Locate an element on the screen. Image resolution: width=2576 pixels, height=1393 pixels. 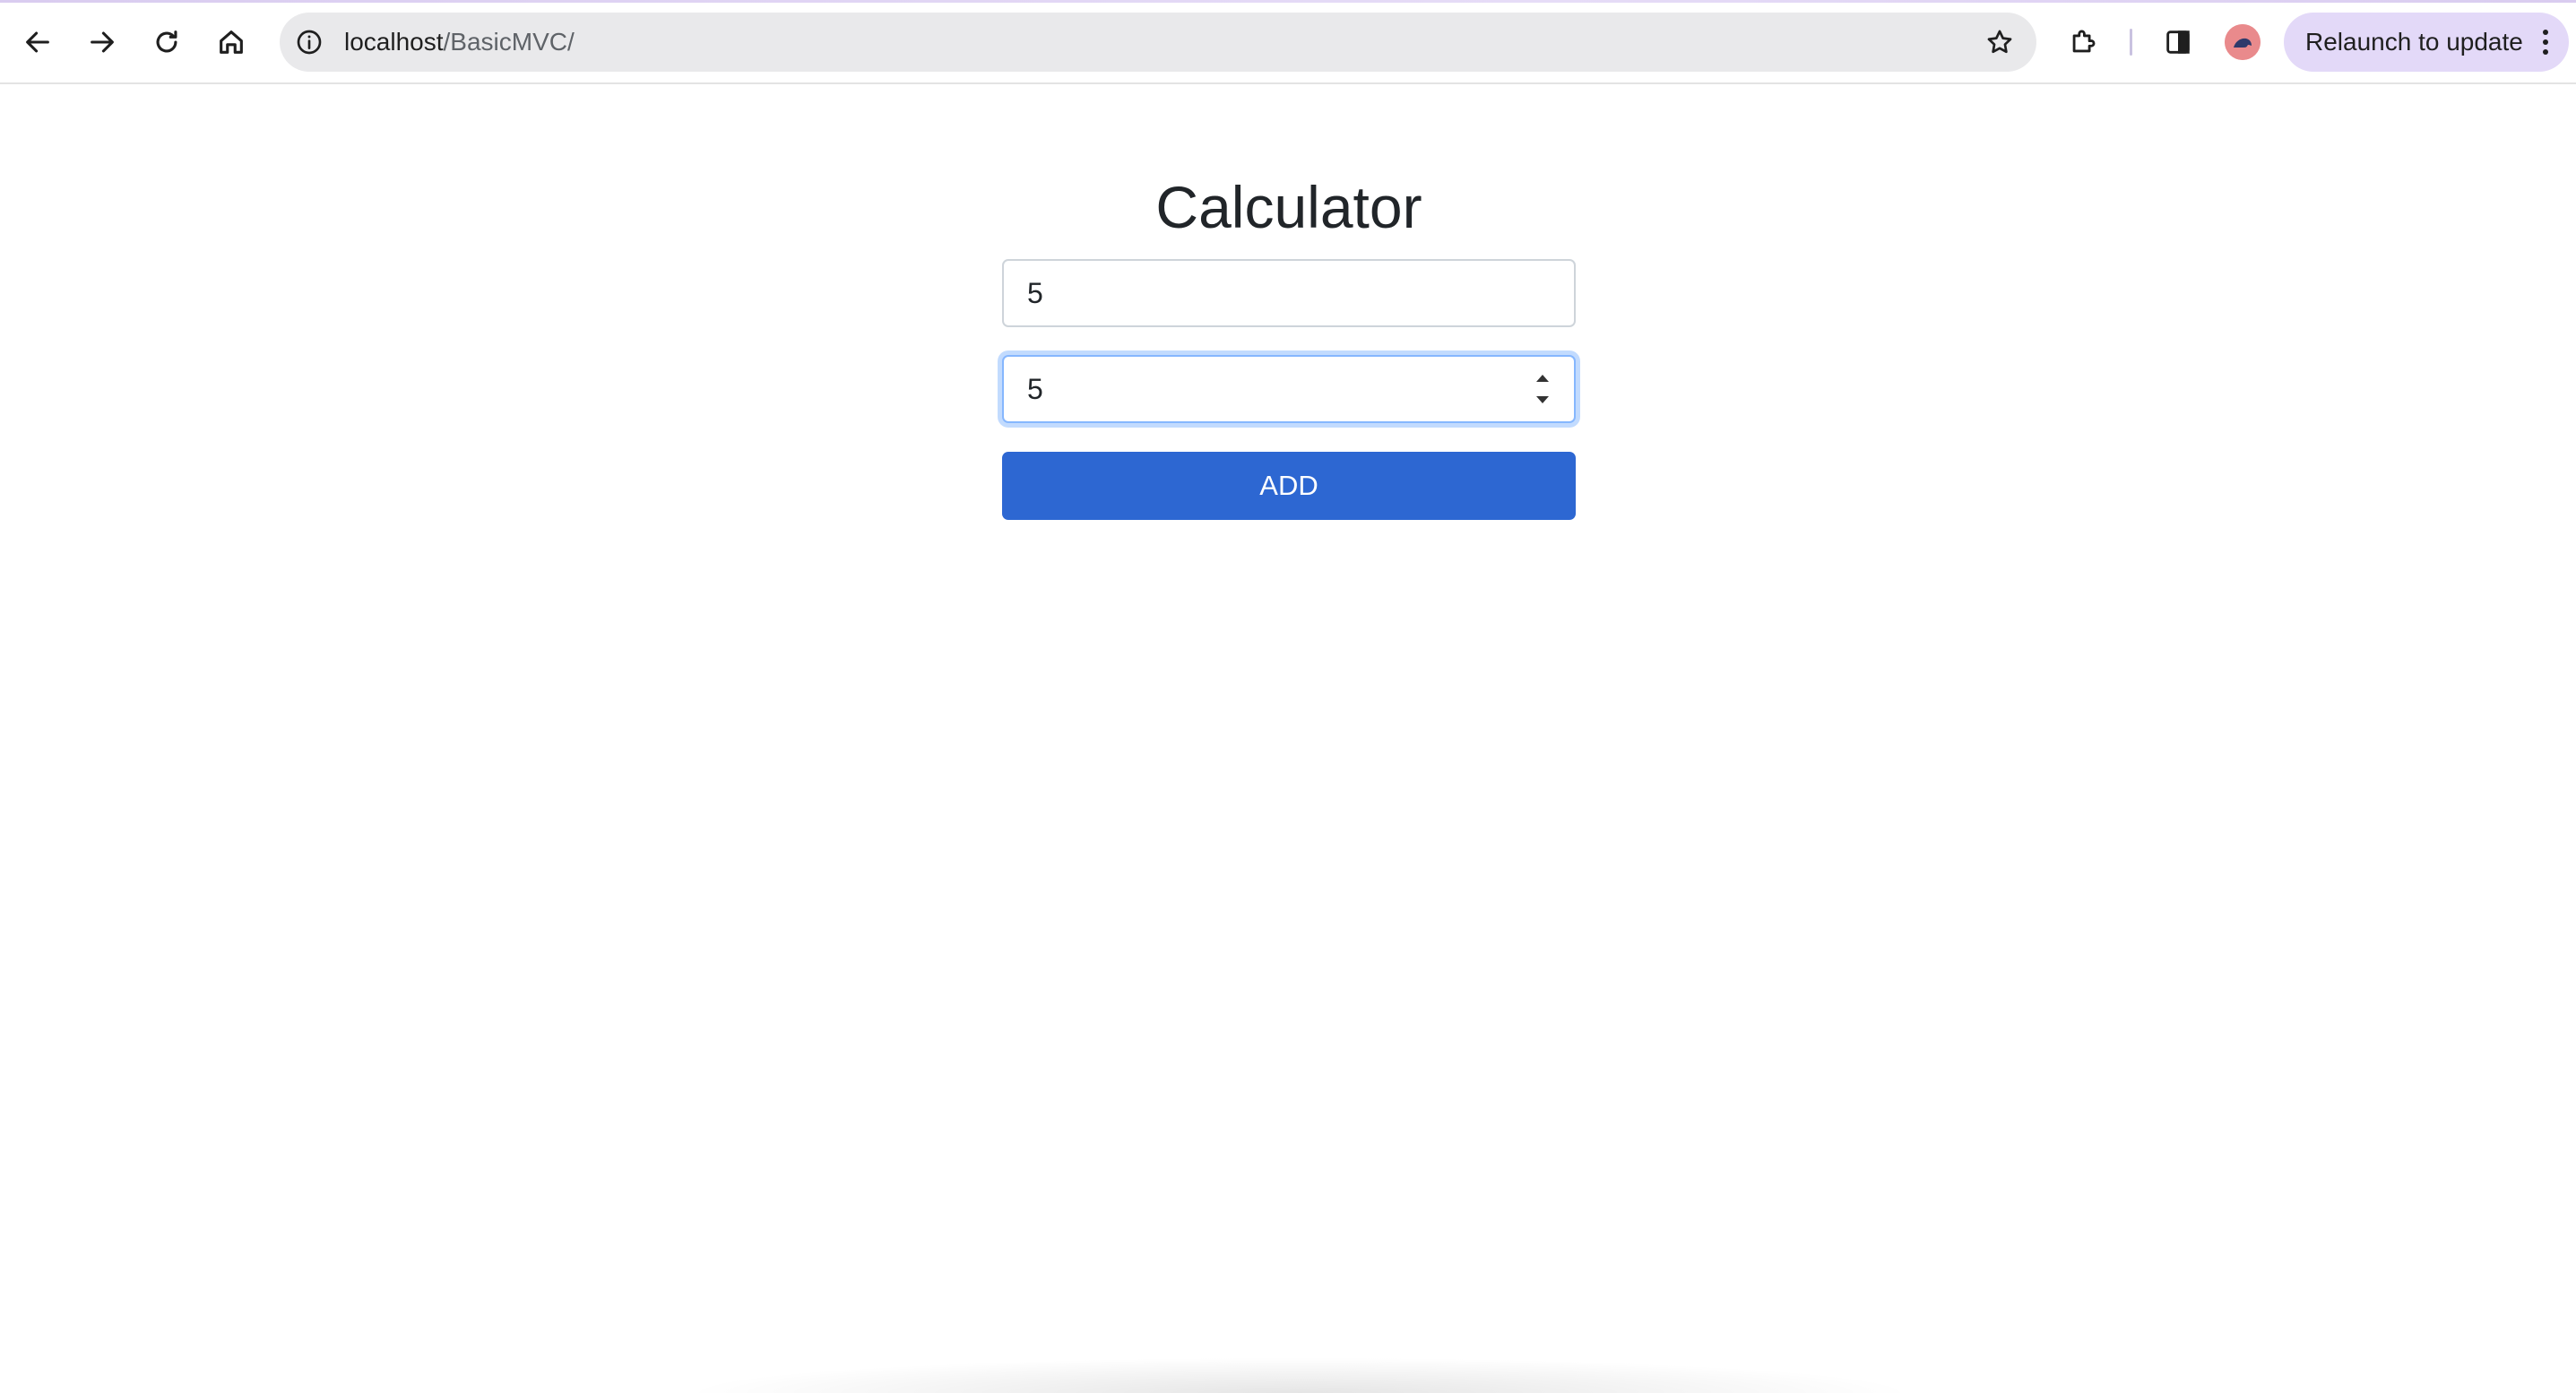
reload-icon is located at coordinates (166, 41).